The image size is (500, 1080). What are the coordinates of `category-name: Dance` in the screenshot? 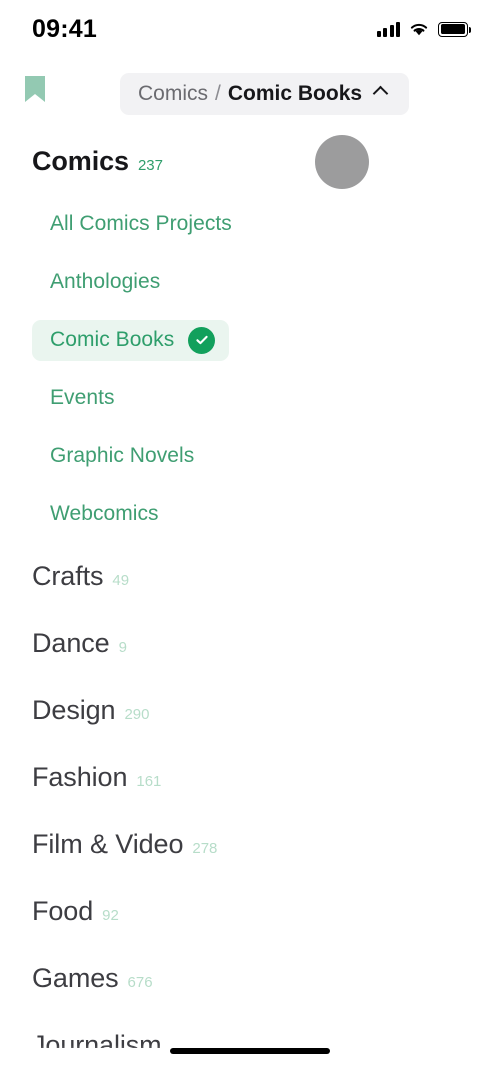 It's located at (71, 643).